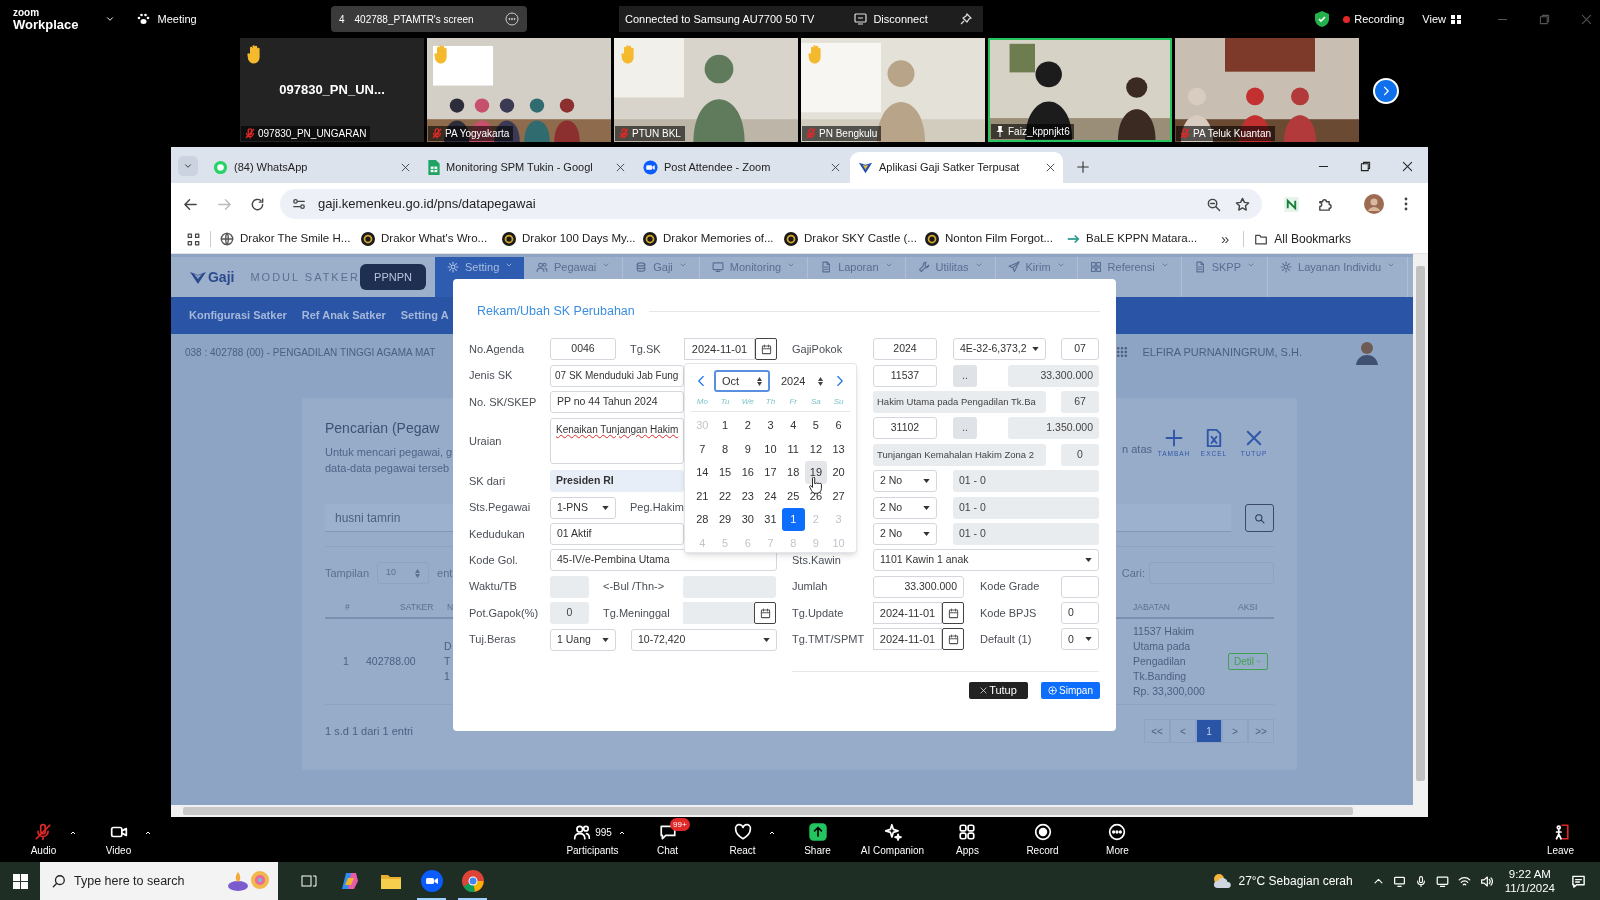 The height and width of the screenshot is (900, 1600). I want to click on meeting-control-button: Apps, so click(967, 839).